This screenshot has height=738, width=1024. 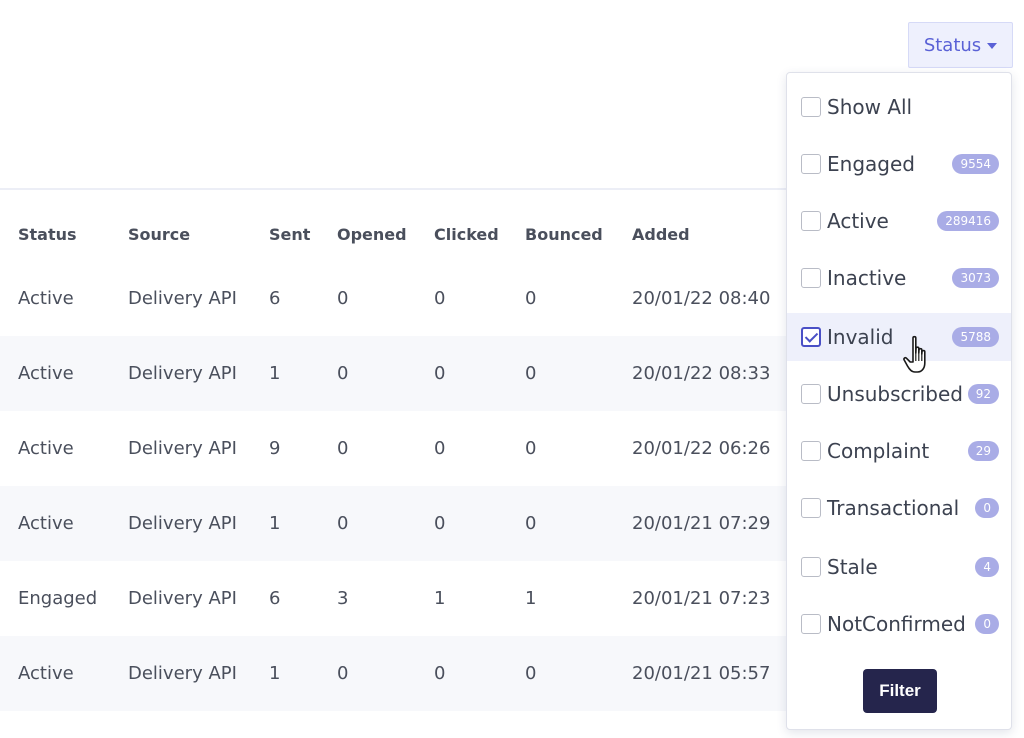 I want to click on checkbox-checked, so click(x=811, y=337).